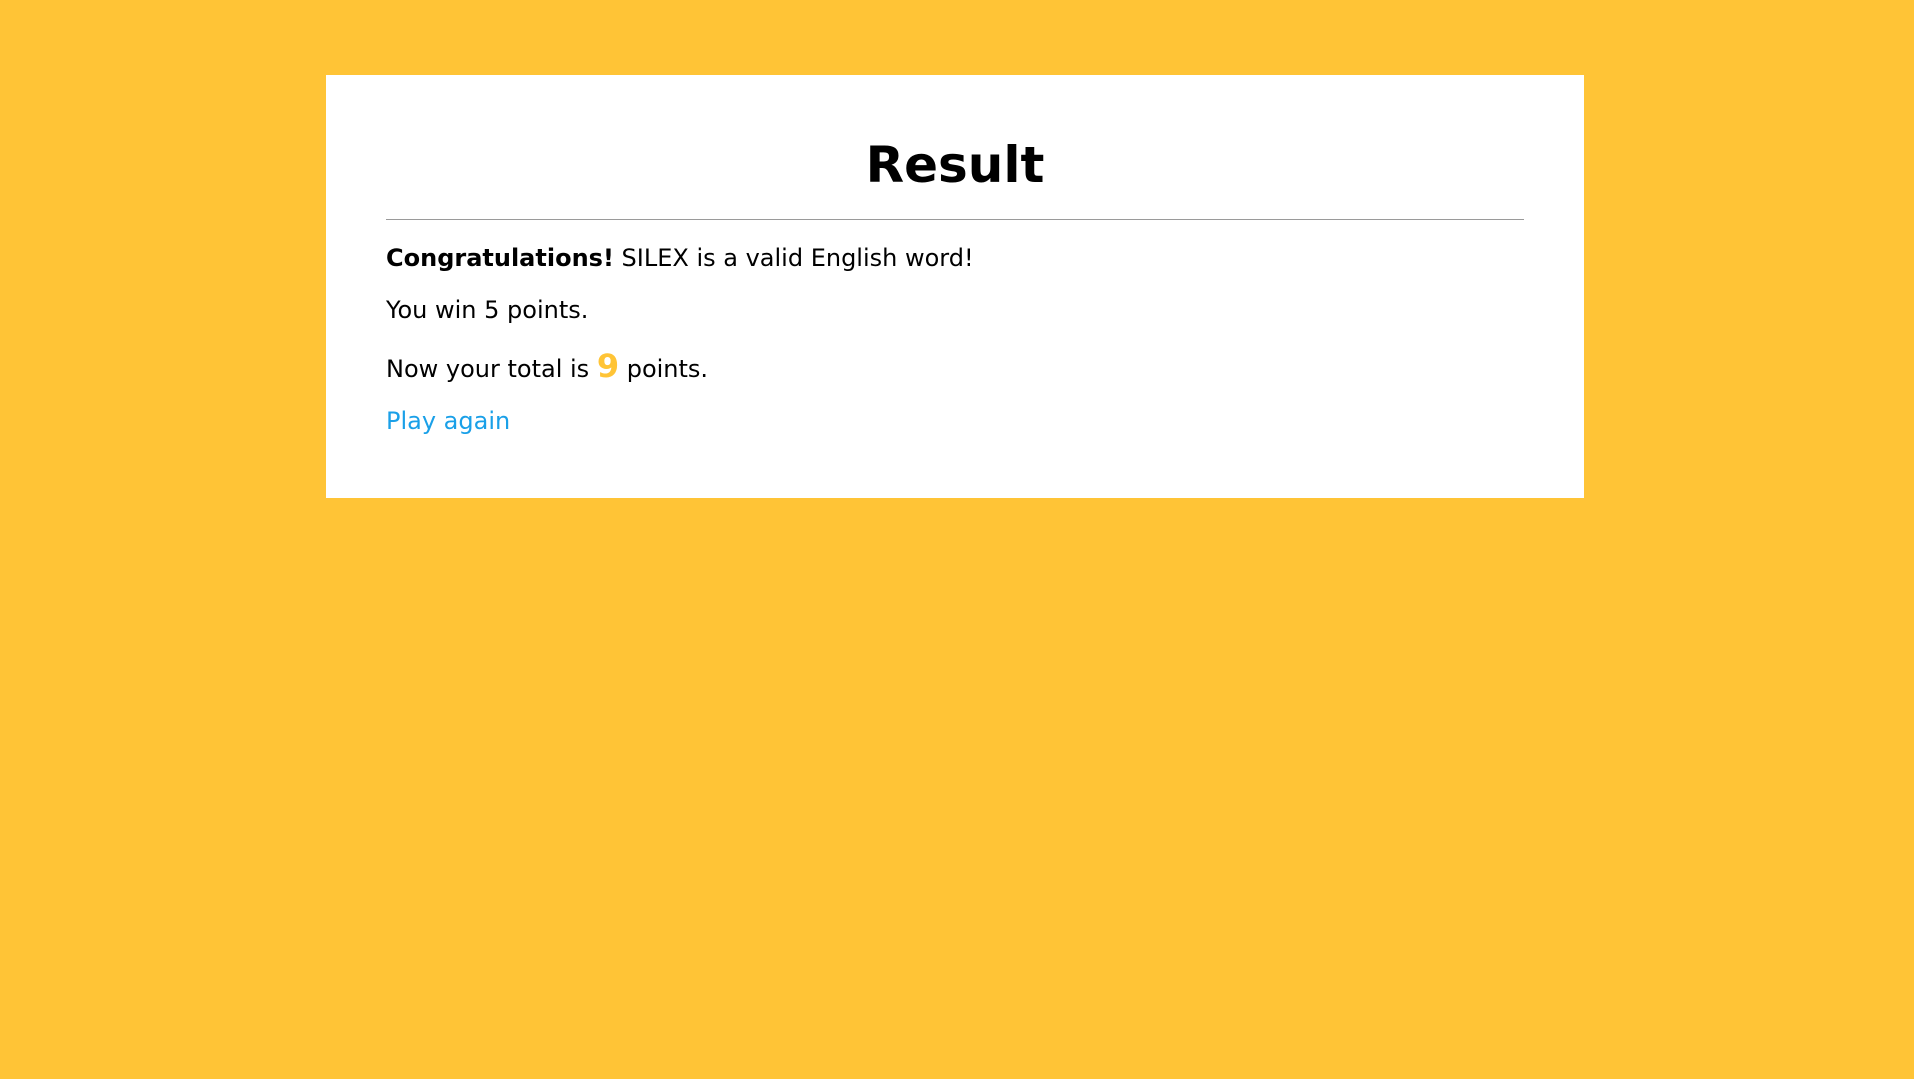 The height and width of the screenshot is (1083, 1914). I want to click on total-score-message: Now your total is 9 points., so click(955, 367).